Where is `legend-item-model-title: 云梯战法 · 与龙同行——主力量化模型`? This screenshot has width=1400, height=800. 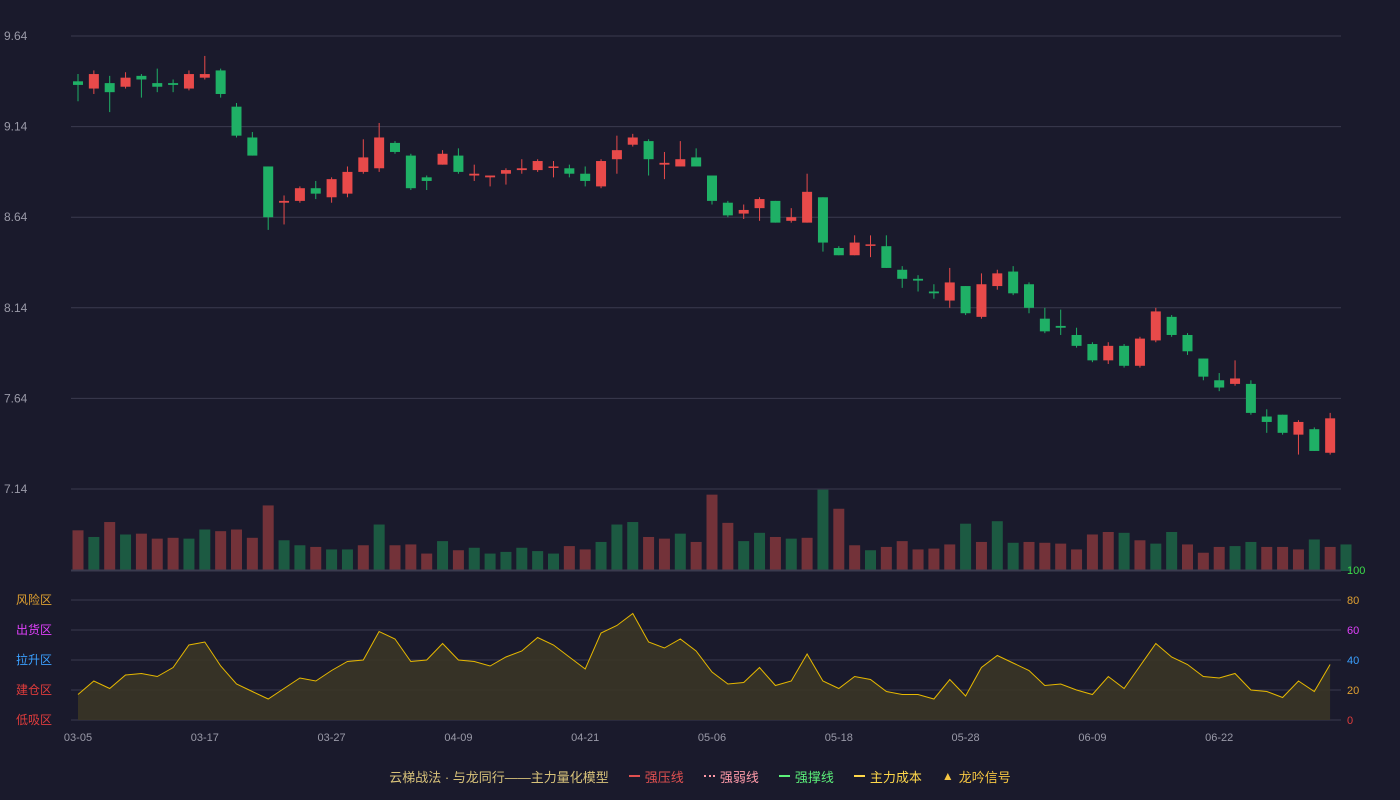
legend-item-model-title: 云梯战法 · 与龙同行——主力量化模型 is located at coordinates (499, 776).